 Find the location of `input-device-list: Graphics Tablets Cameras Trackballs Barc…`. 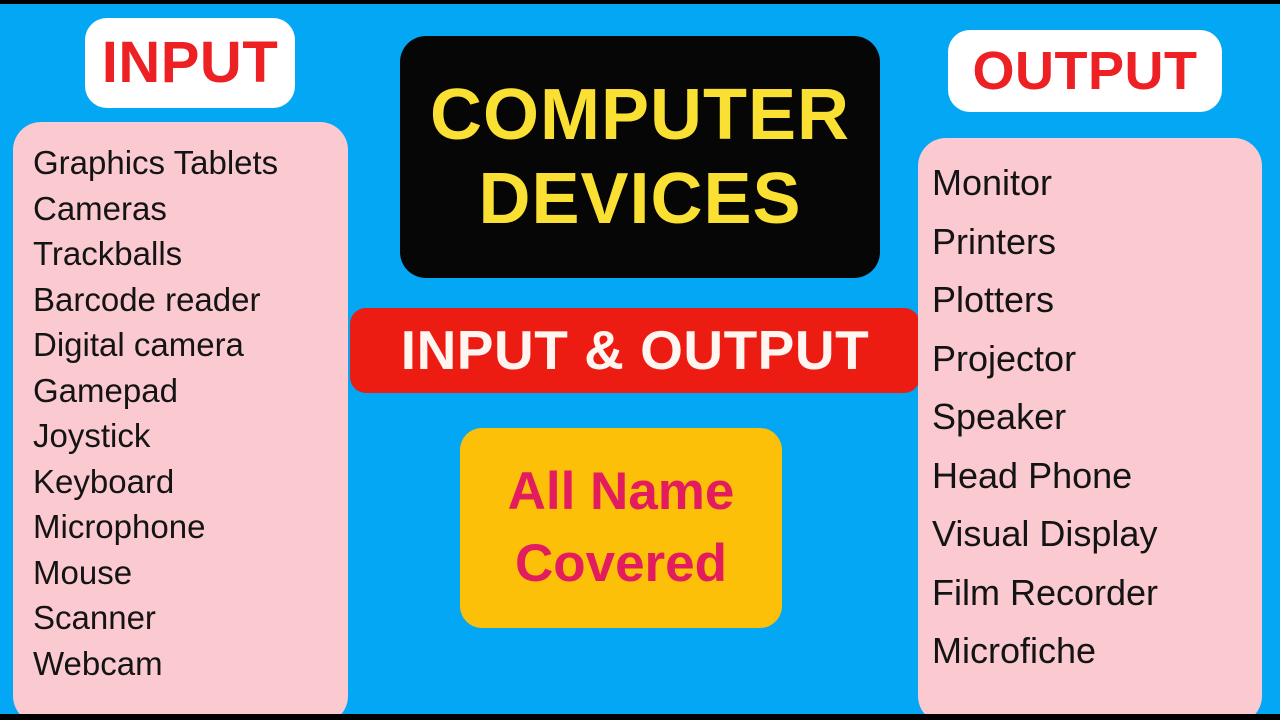

input-device-list: Graphics Tablets Cameras Trackballs Barc… is located at coordinates (155, 413).